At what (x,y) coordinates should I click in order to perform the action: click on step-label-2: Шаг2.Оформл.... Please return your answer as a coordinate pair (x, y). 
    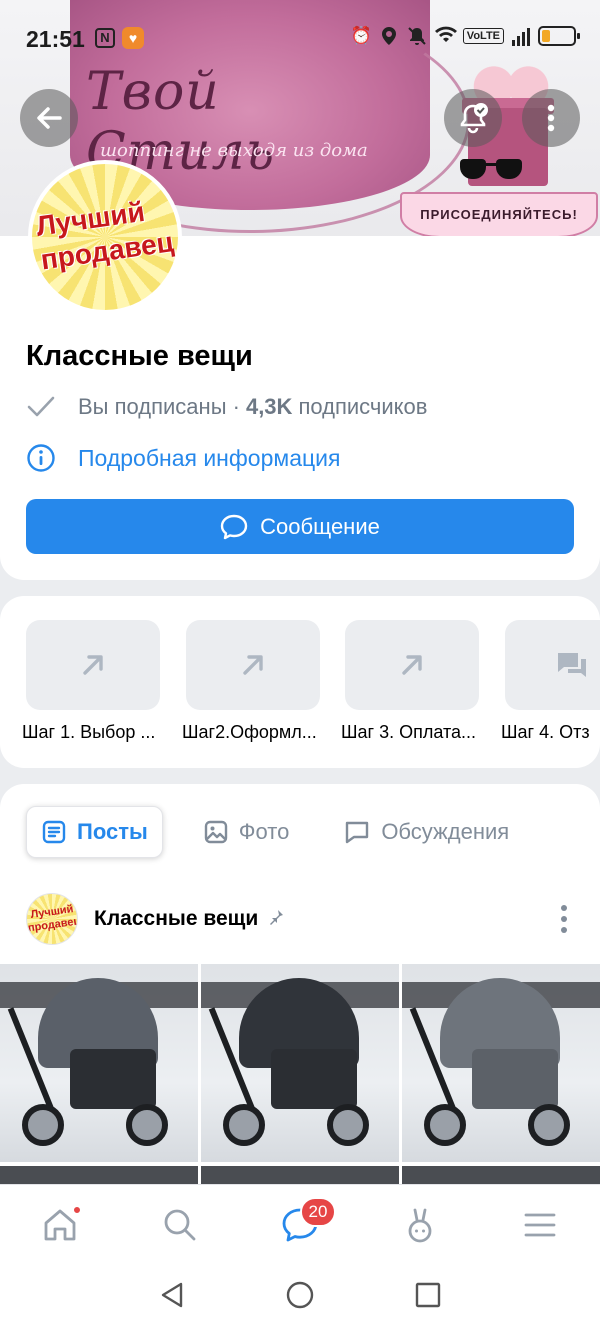
    Looking at the image, I should click on (249, 732).